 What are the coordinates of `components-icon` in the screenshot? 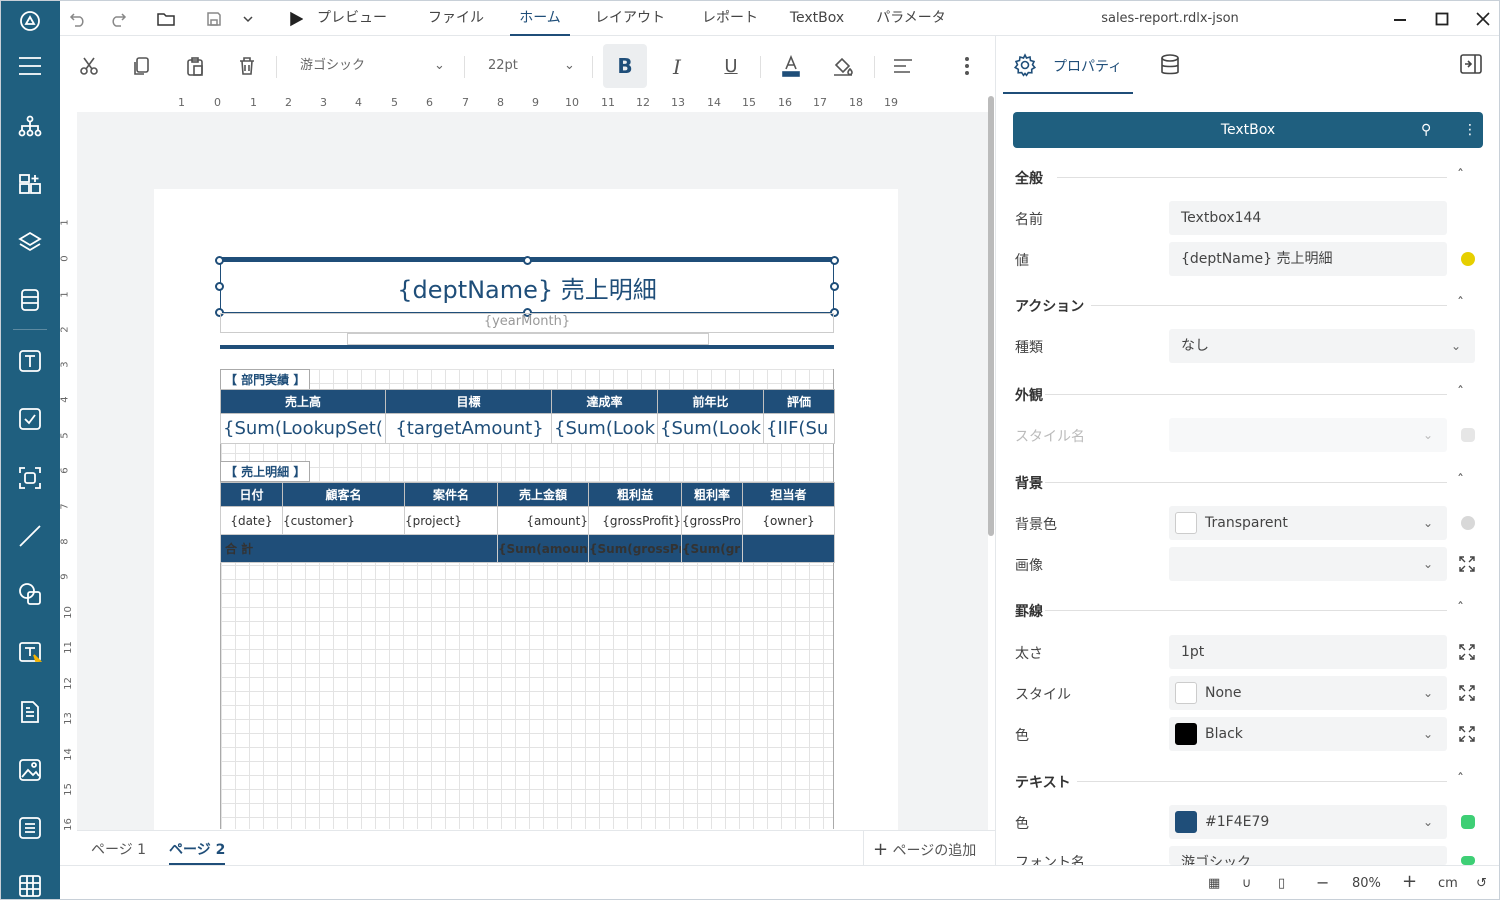 It's located at (30, 184).